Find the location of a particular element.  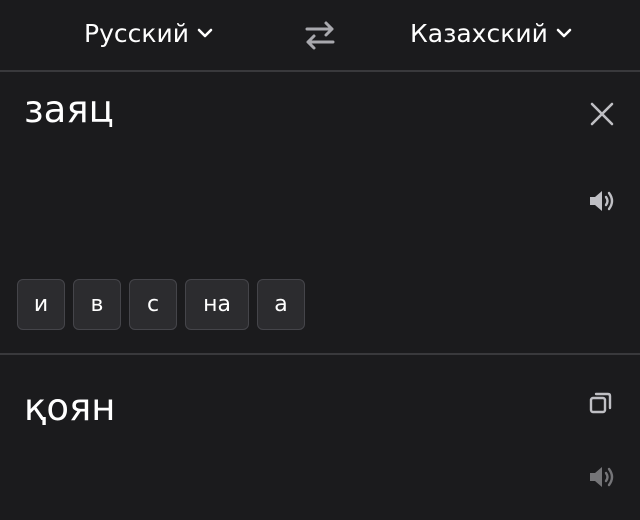

swap-arrows-icon is located at coordinates (320, 35).